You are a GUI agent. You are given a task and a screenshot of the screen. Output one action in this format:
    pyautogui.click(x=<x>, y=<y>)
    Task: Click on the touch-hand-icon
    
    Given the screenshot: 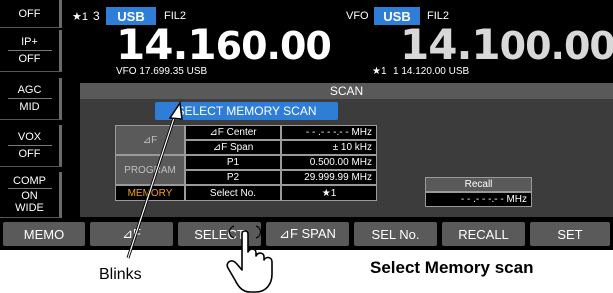 What is the action you would take?
    pyautogui.click(x=249, y=259)
    